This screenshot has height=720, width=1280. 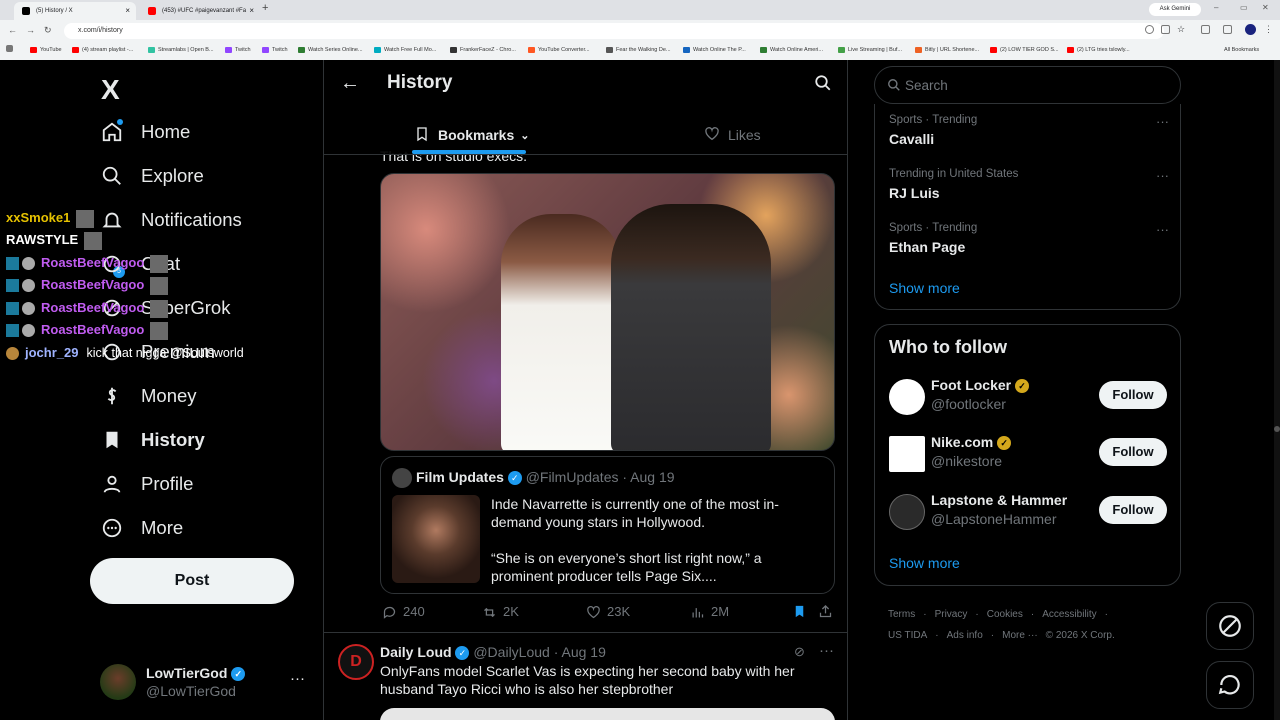 What do you see at coordinates (192, 581) in the screenshot?
I see `post-button: Post` at bounding box center [192, 581].